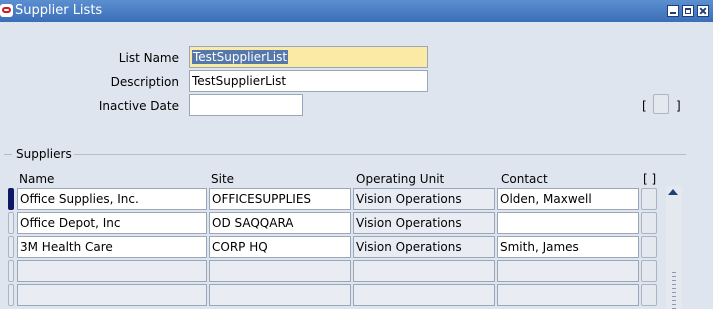 The height and width of the screenshot is (309, 713). Describe the element at coordinates (308, 81) in the screenshot. I see `description-field: TestSupplierList` at that location.